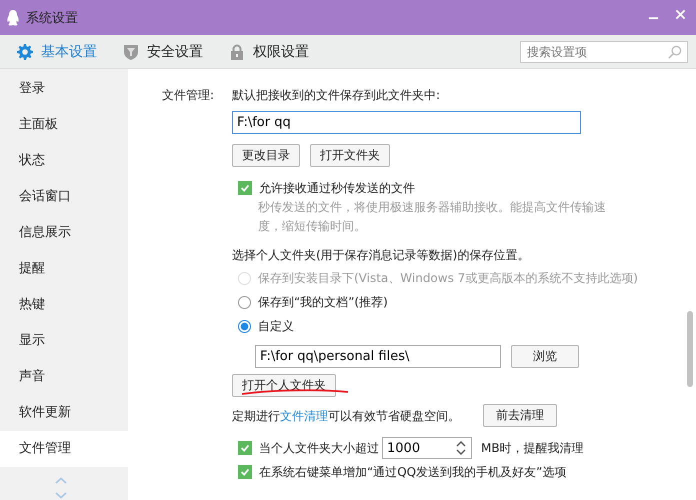 The height and width of the screenshot is (500, 696). I want to click on sidebar-item: 提醒, so click(64, 269).